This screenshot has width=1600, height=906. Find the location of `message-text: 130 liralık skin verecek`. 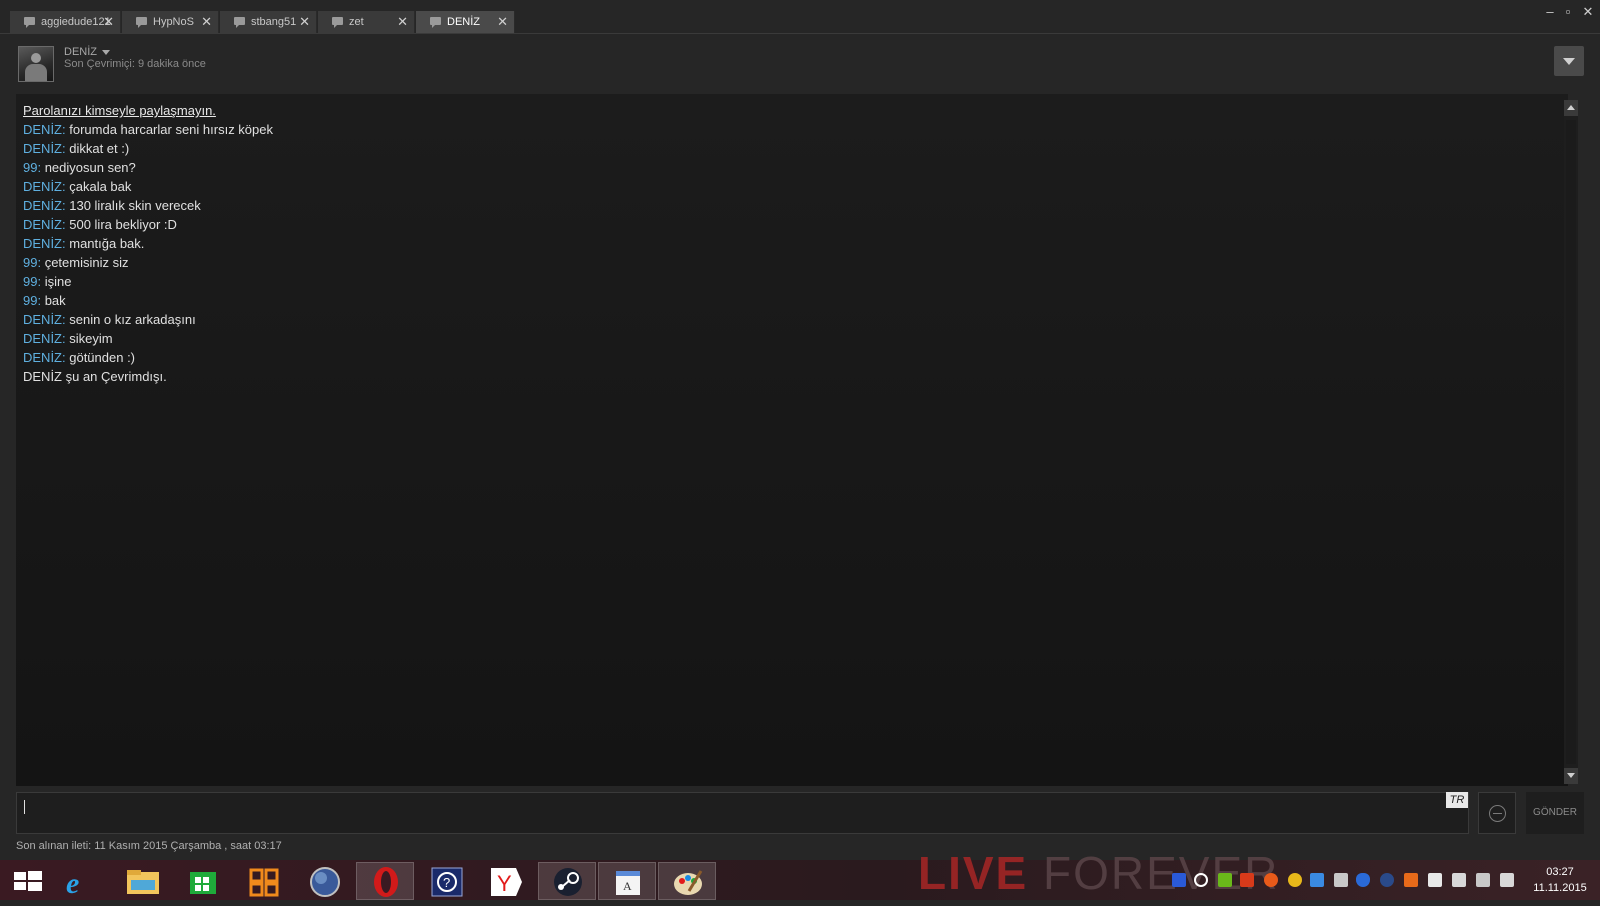

message-text: 130 liralık skin verecek is located at coordinates (133, 205).